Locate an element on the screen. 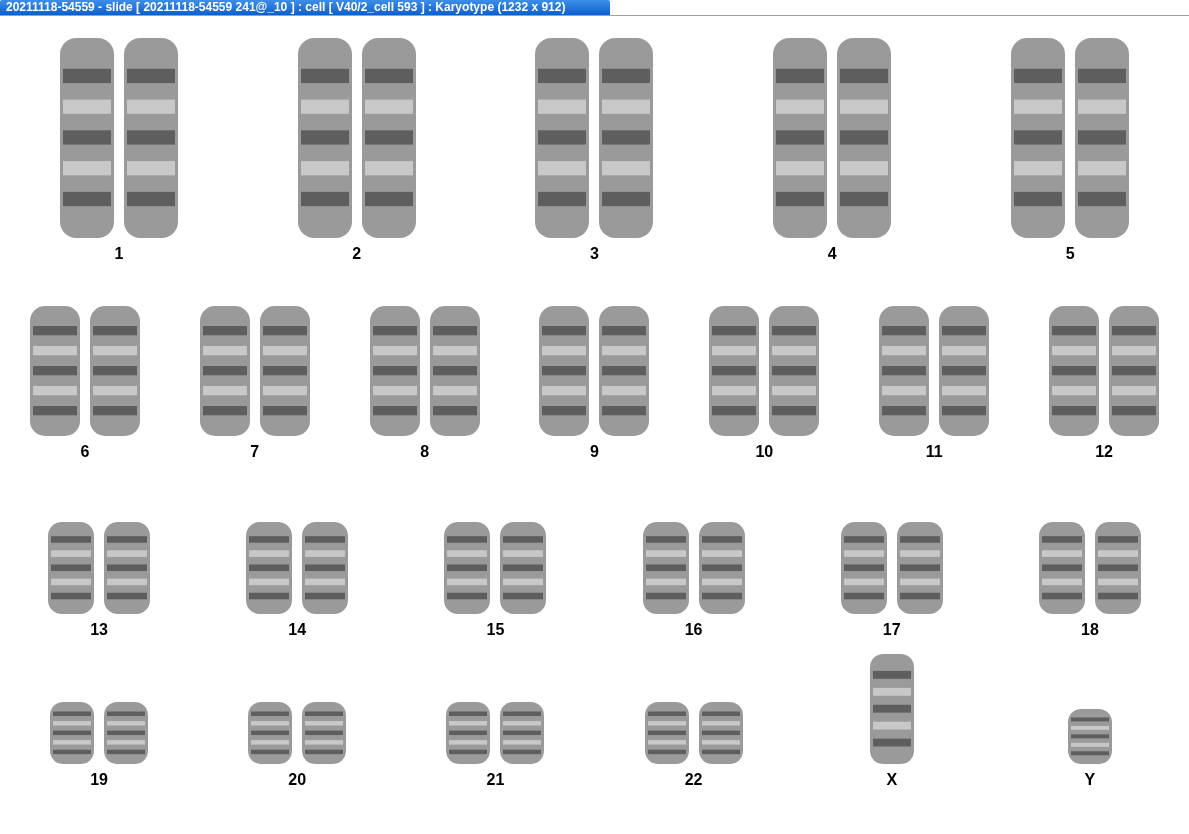  chromosome-label: 20 is located at coordinates (297, 780).